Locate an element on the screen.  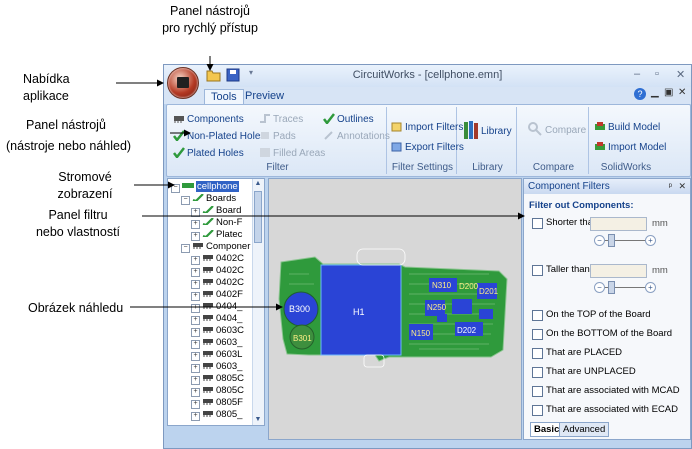
application-menu-button is located at coordinates (183, 83).